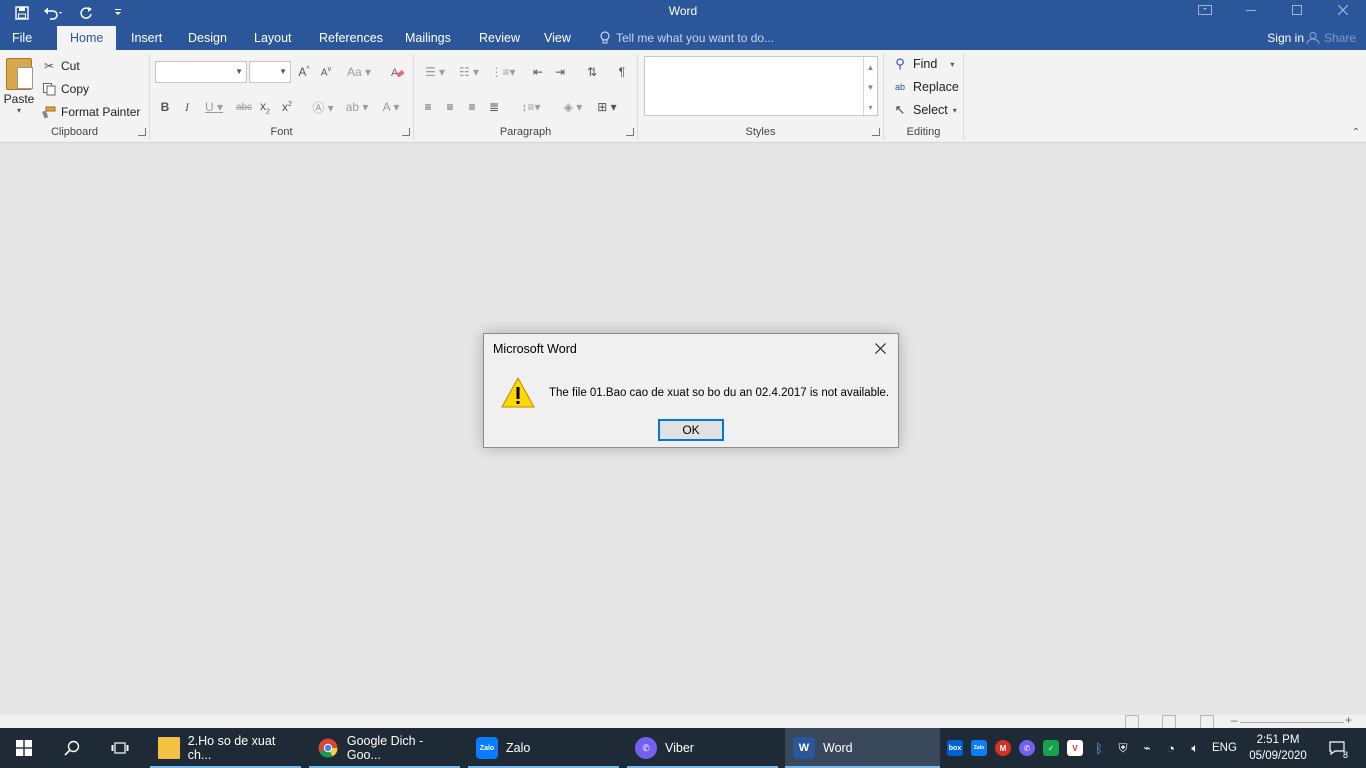 The height and width of the screenshot is (768, 1366). I want to click on tray-viber: ✆, so click(1027, 748).